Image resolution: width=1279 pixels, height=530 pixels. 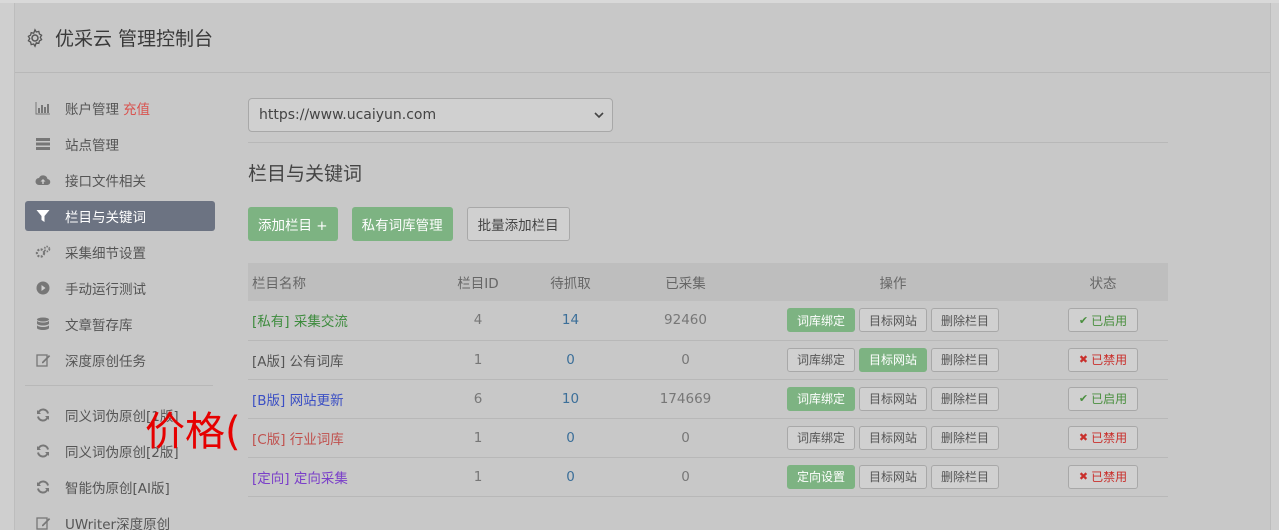 I want to click on sidebar-item-columns: 栏目与关键词, so click(x=120, y=216).